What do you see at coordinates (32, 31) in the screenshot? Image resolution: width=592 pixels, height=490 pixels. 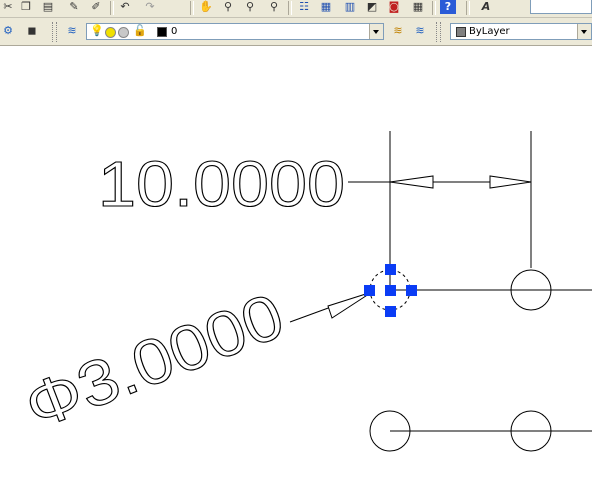 I see `make-object-layer-current-icon: ◼` at bounding box center [32, 31].